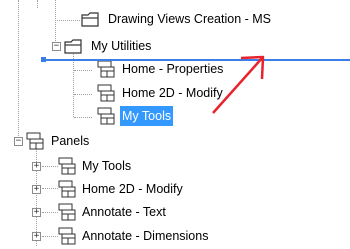 Image resolution: width=350 pixels, height=249 pixels. I want to click on annotation-arrow-icon, so click(238, 84).